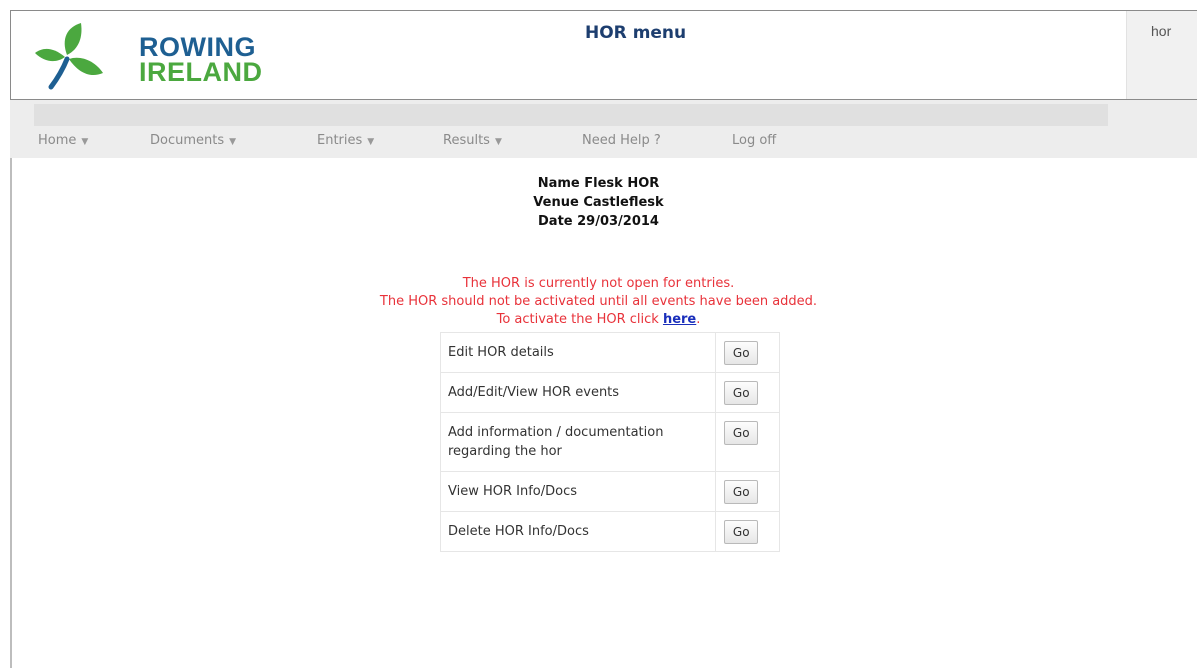 The image size is (1197, 668). What do you see at coordinates (1161, 55) in the screenshot?
I see `user-panel: hor` at bounding box center [1161, 55].